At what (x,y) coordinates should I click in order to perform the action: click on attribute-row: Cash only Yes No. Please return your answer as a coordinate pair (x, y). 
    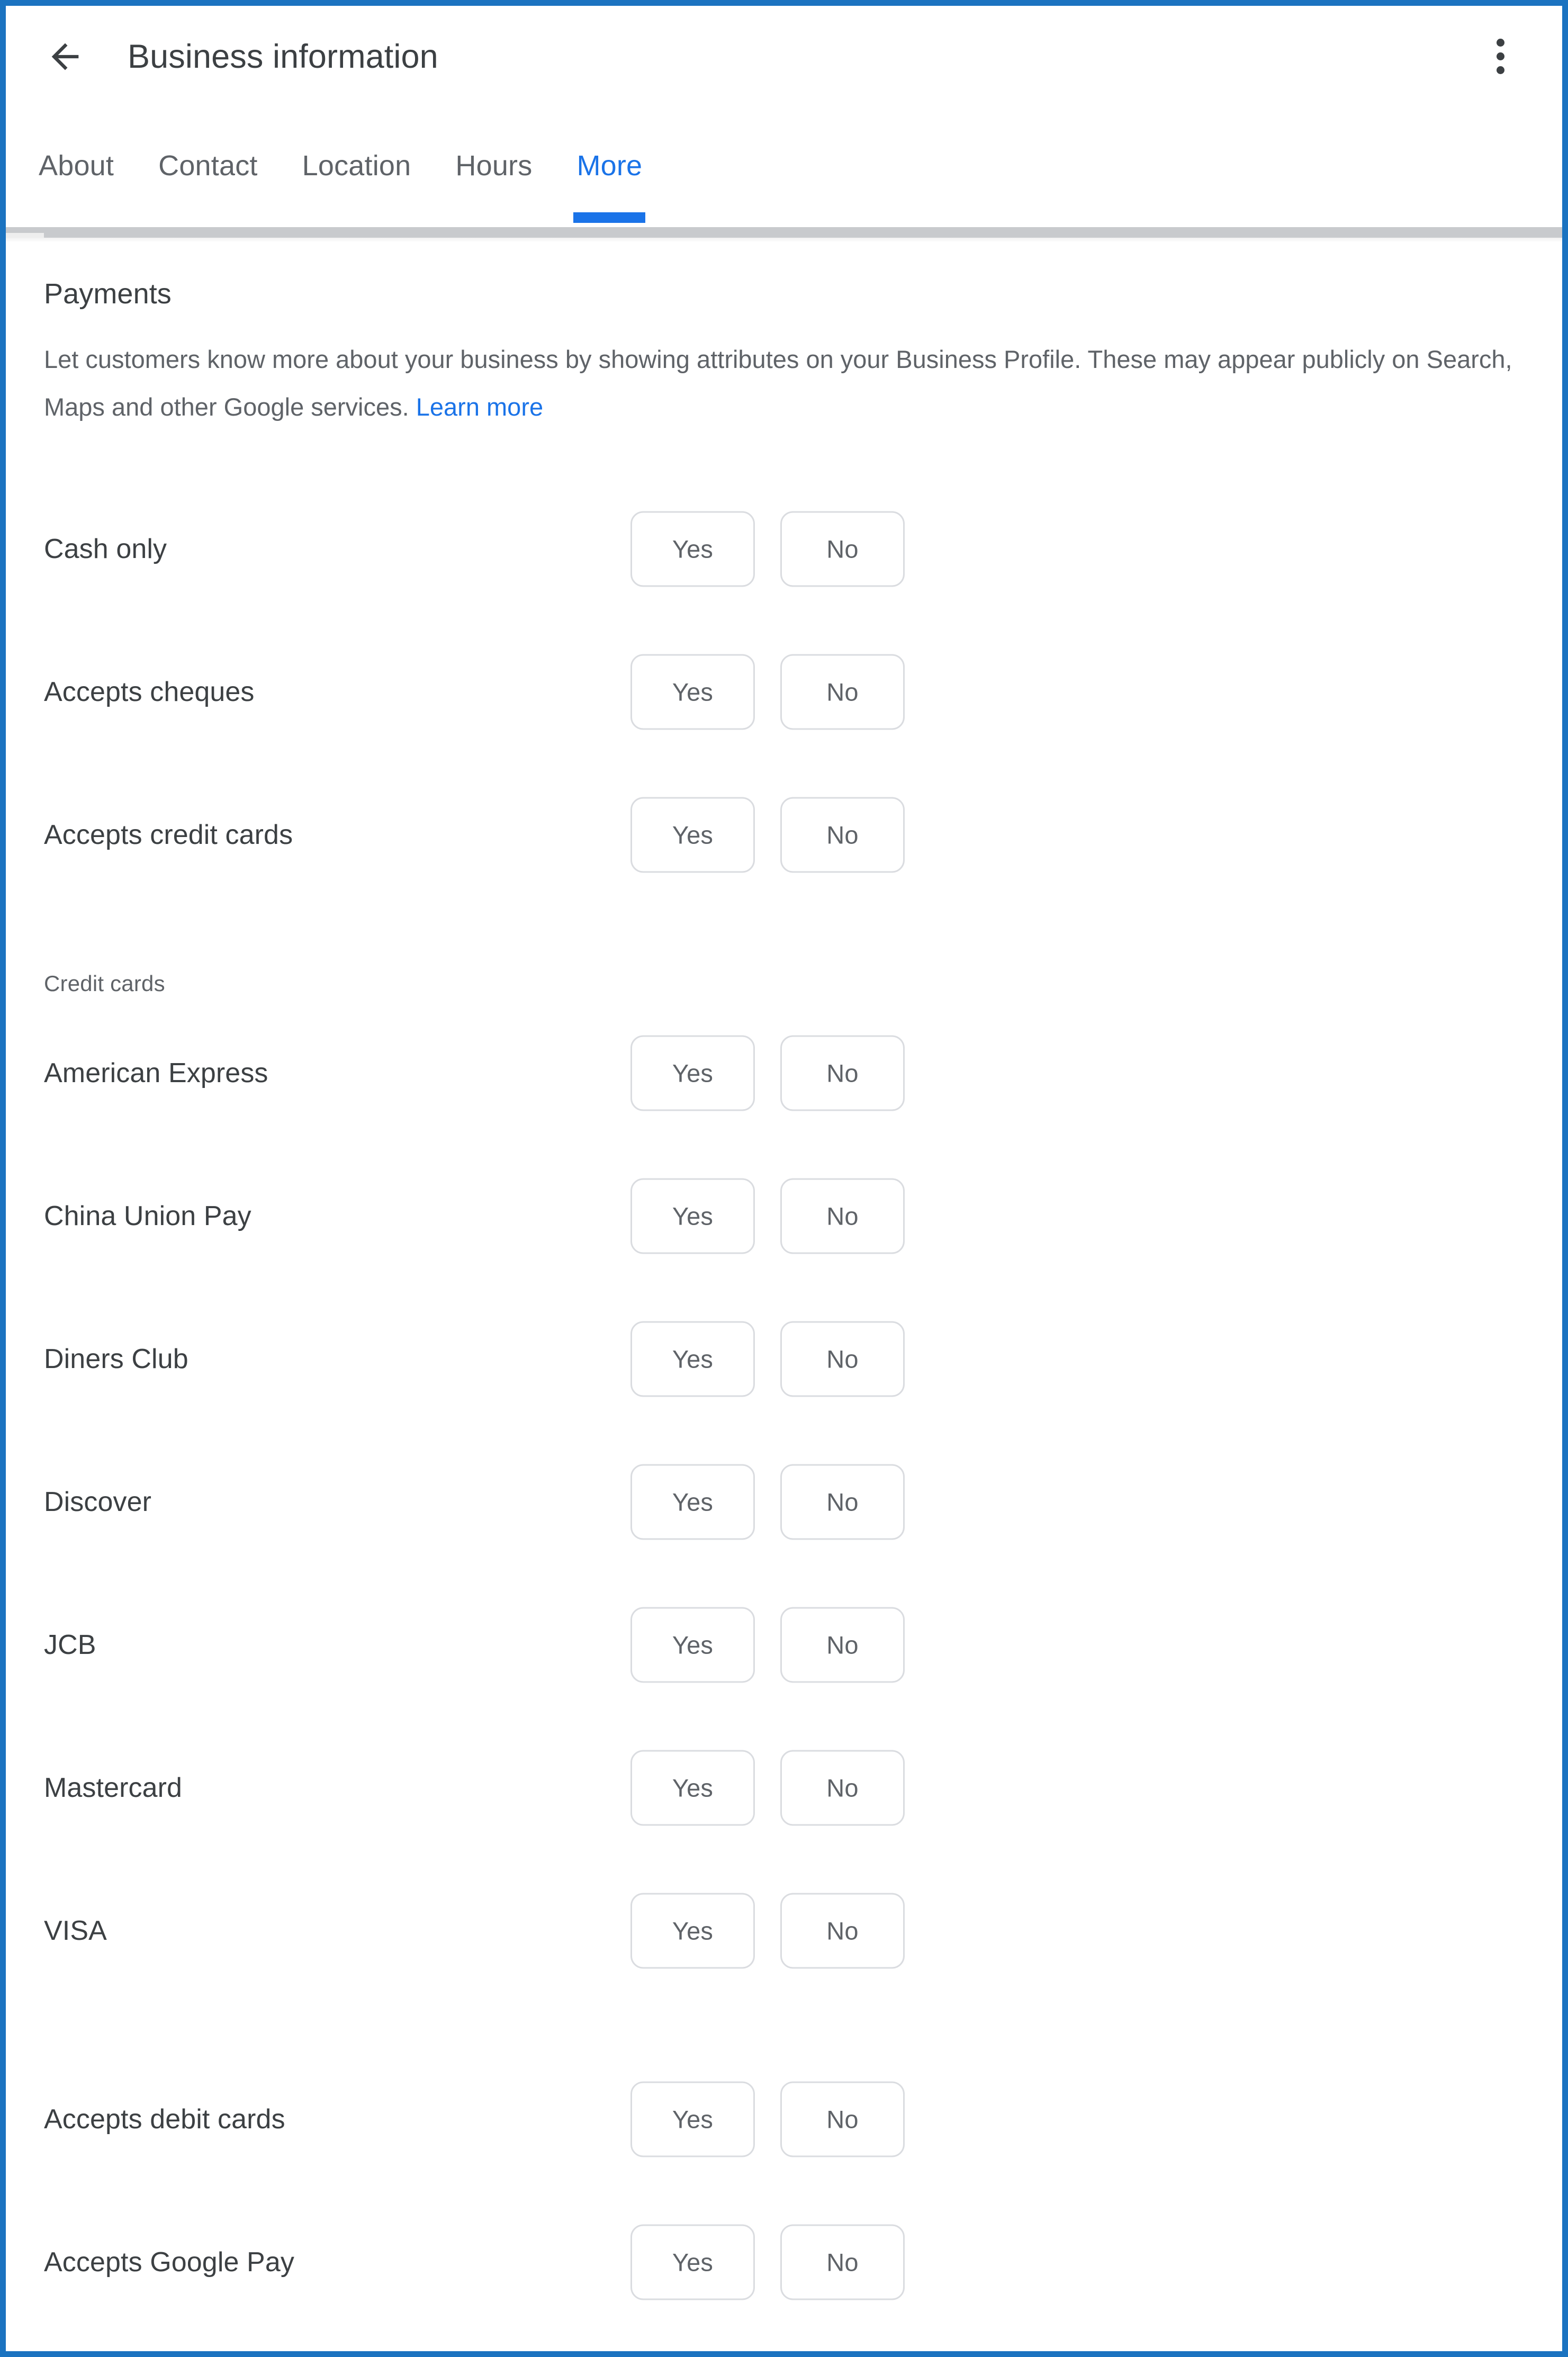
    Looking at the image, I should click on (784, 549).